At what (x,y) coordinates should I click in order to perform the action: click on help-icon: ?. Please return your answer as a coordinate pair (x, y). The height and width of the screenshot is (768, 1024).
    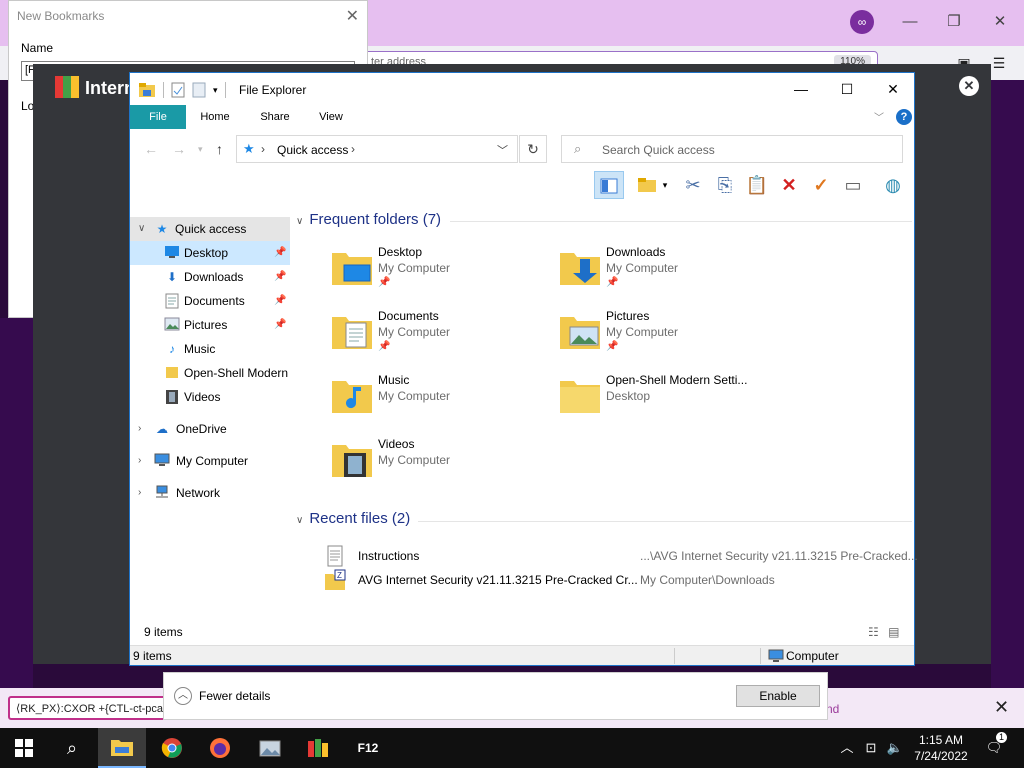
    Looking at the image, I should click on (904, 117).